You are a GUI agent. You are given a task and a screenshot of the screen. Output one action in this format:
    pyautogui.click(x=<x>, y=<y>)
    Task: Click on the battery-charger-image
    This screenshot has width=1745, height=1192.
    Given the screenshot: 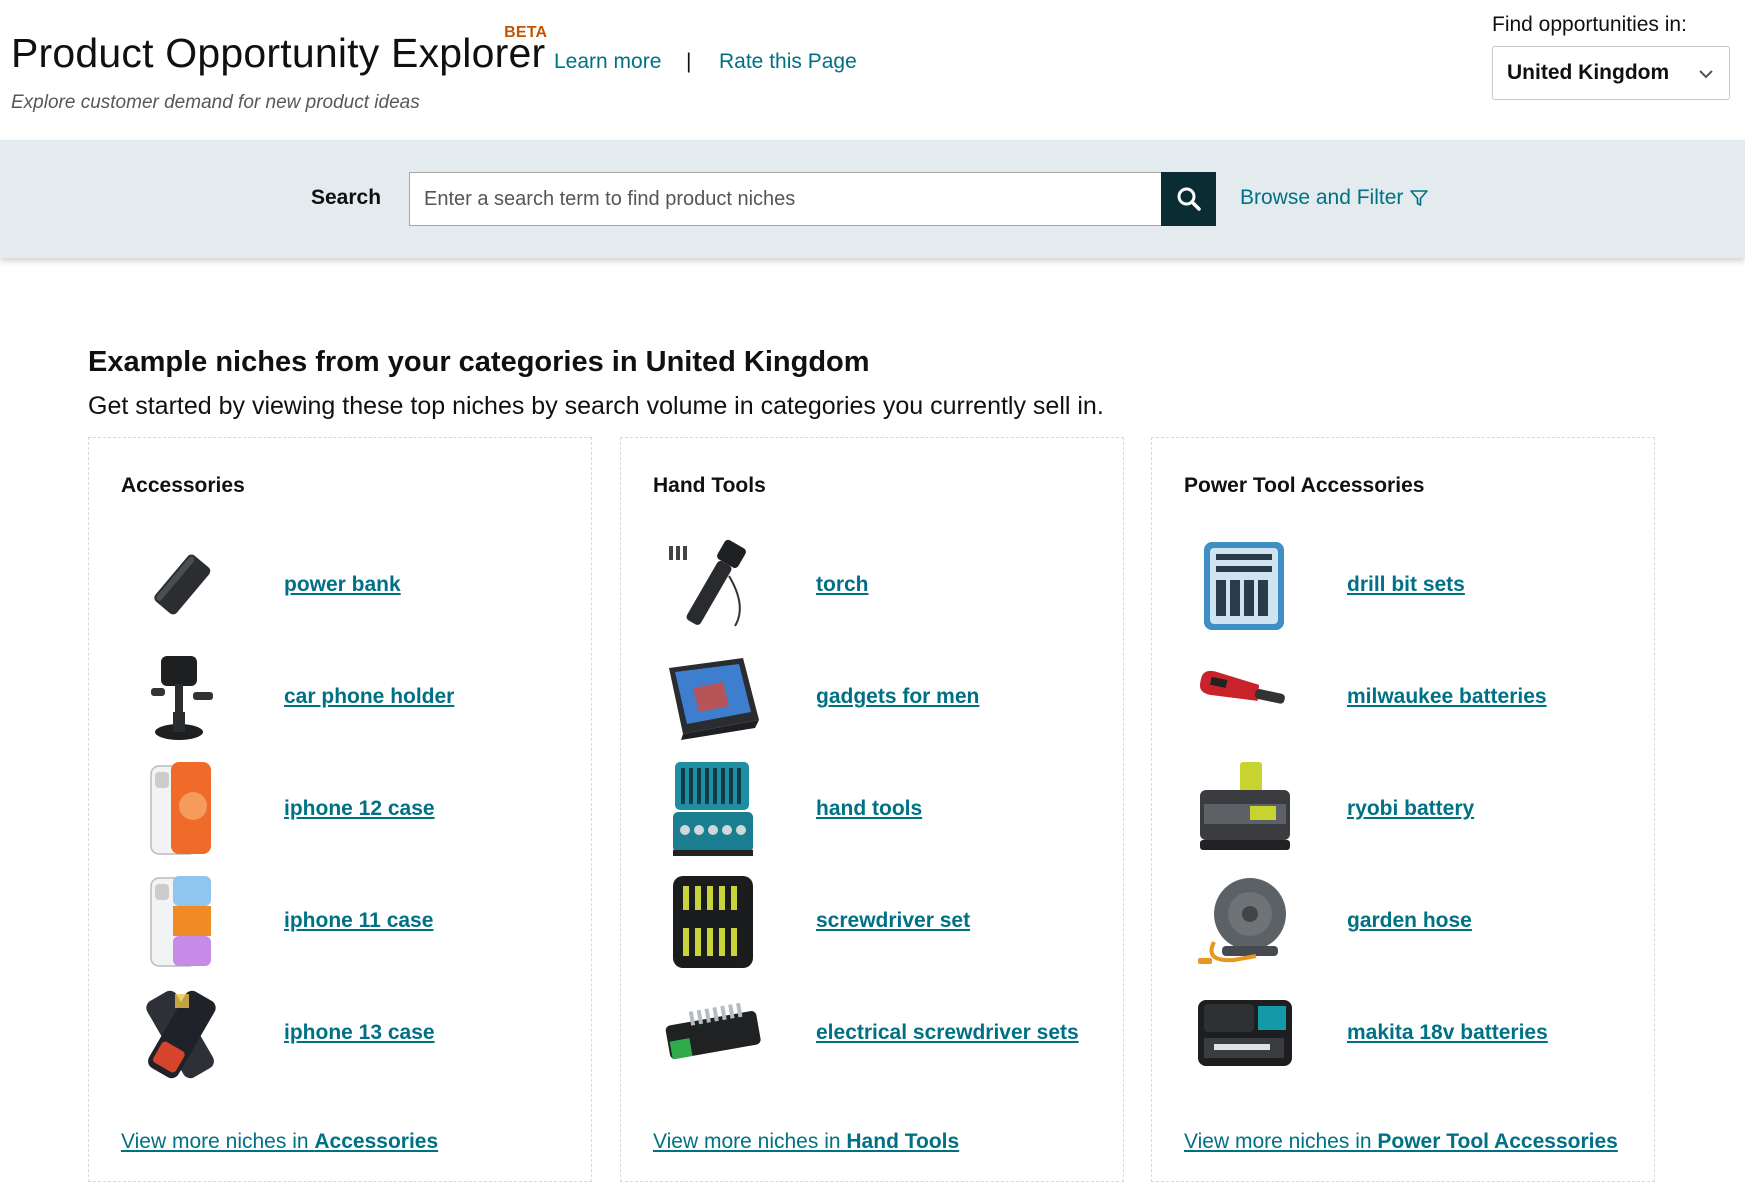 What is the action you would take?
    pyautogui.click(x=1245, y=806)
    